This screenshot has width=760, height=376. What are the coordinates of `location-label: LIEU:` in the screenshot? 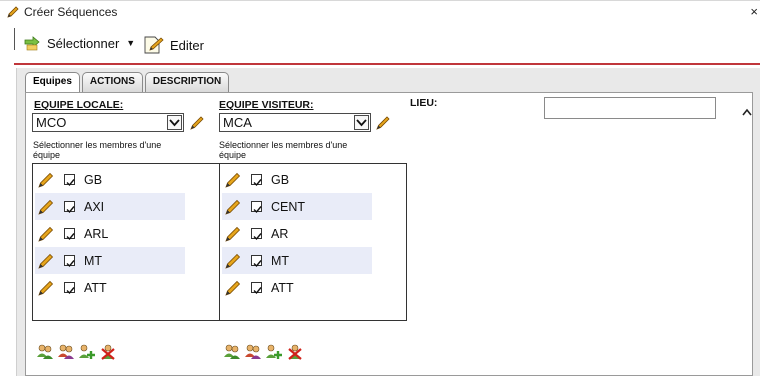 It's located at (424, 103).